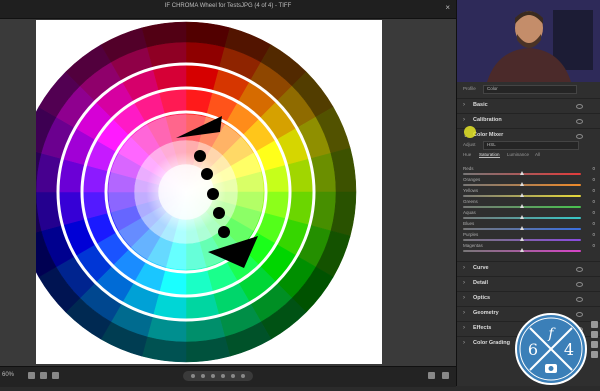  Describe the element at coordinates (533, 349) in the screenshot. I see `logo-digit-left: 6` at that location.